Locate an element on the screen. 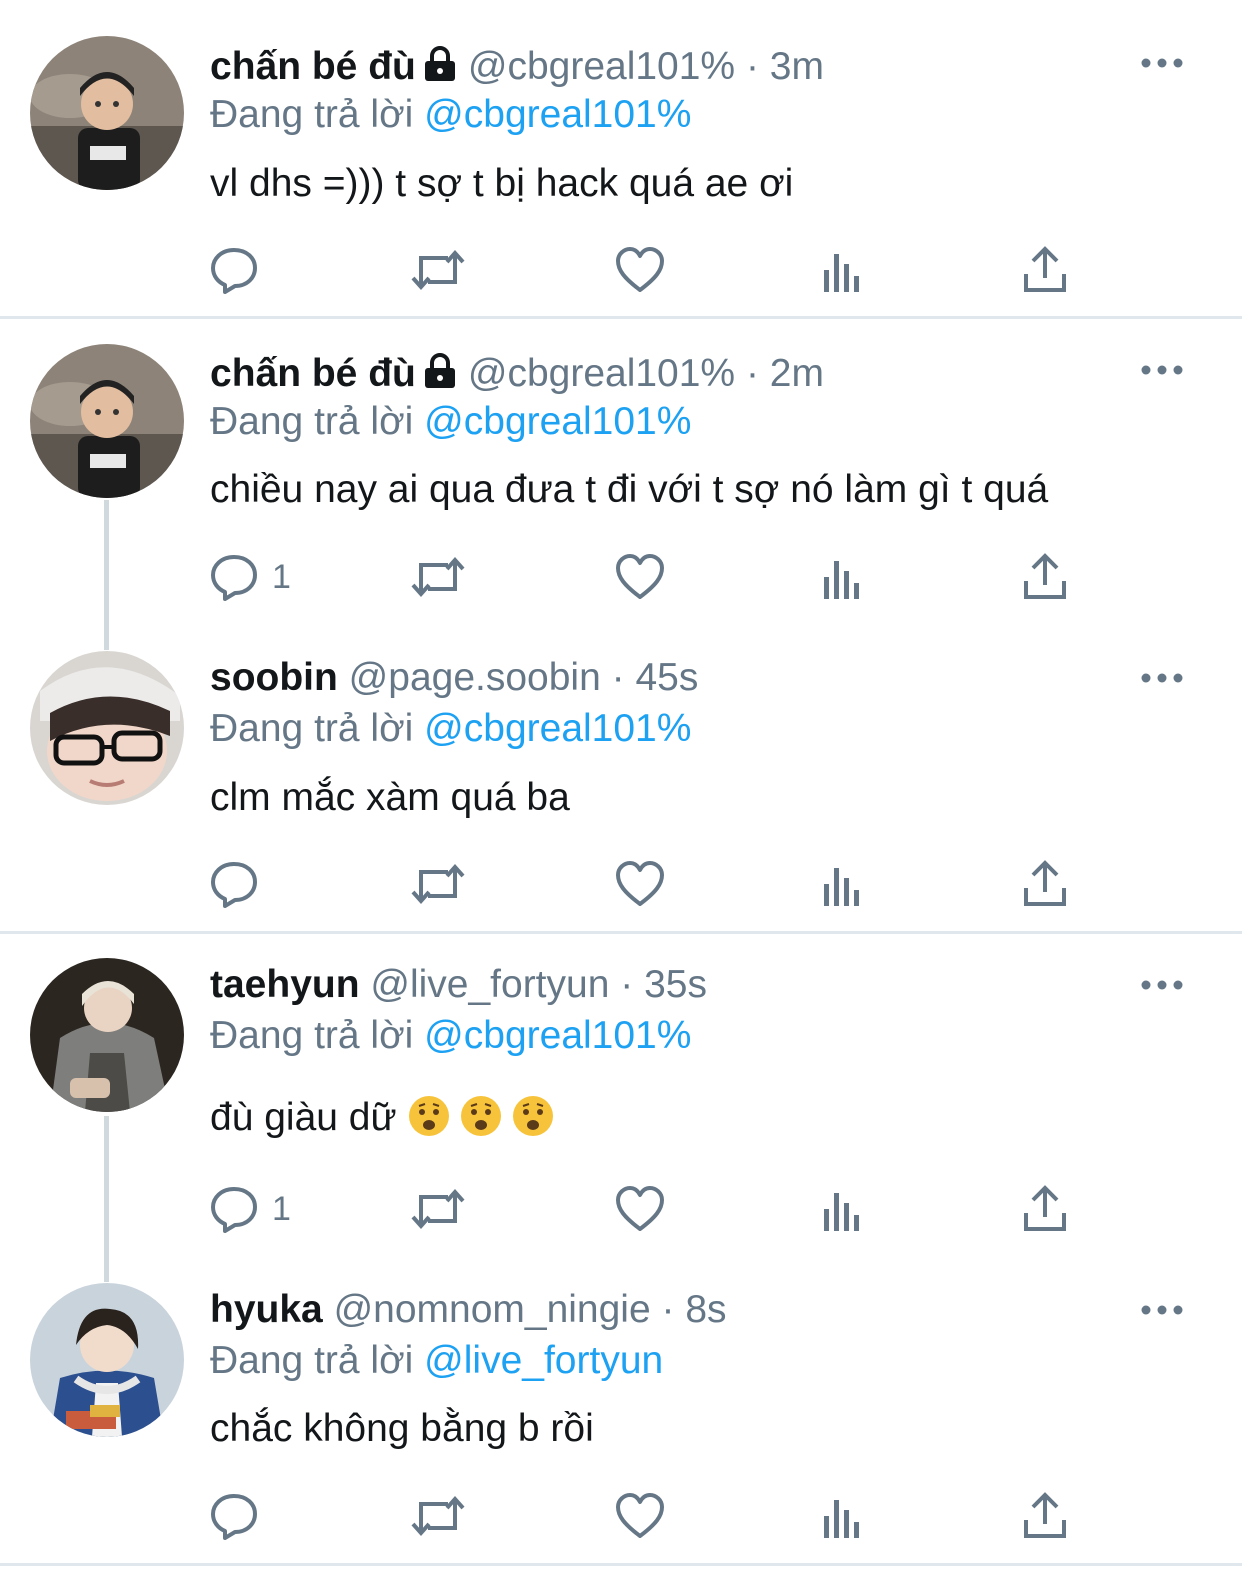  display-name: soobin is located at coordinates (274, 677).